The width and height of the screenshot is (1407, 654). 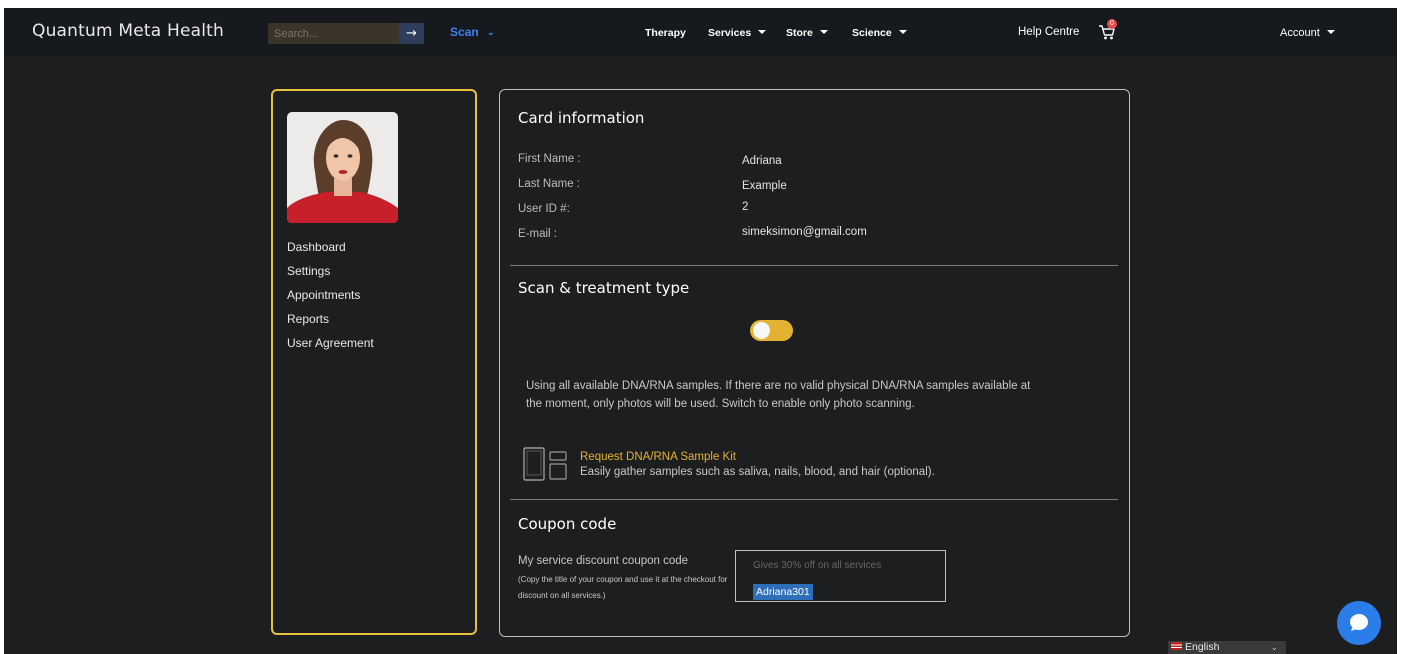 I want to click on first-name-value: Adriana, so click(x=762, y=161).